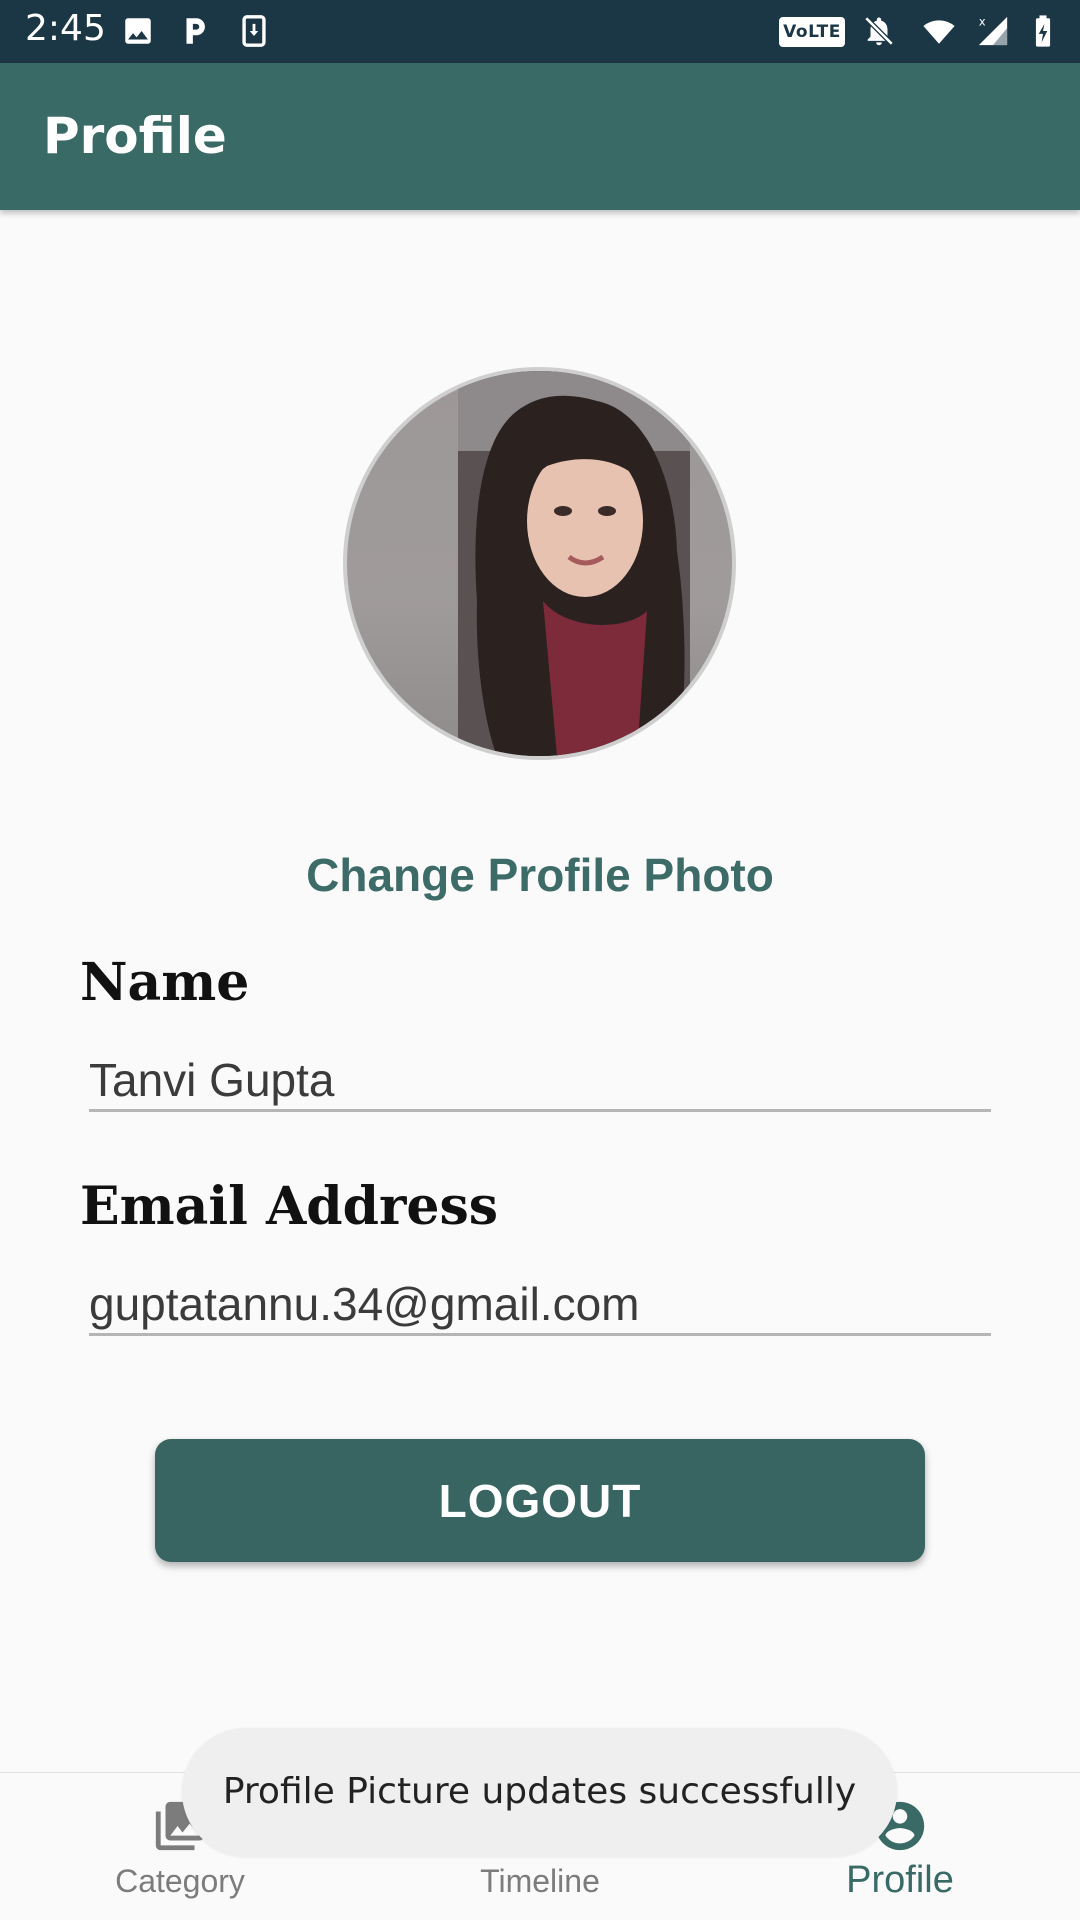  Describe the element at coordinates (939, 31) in the screenshot. I see `wifi-icon` at that location.